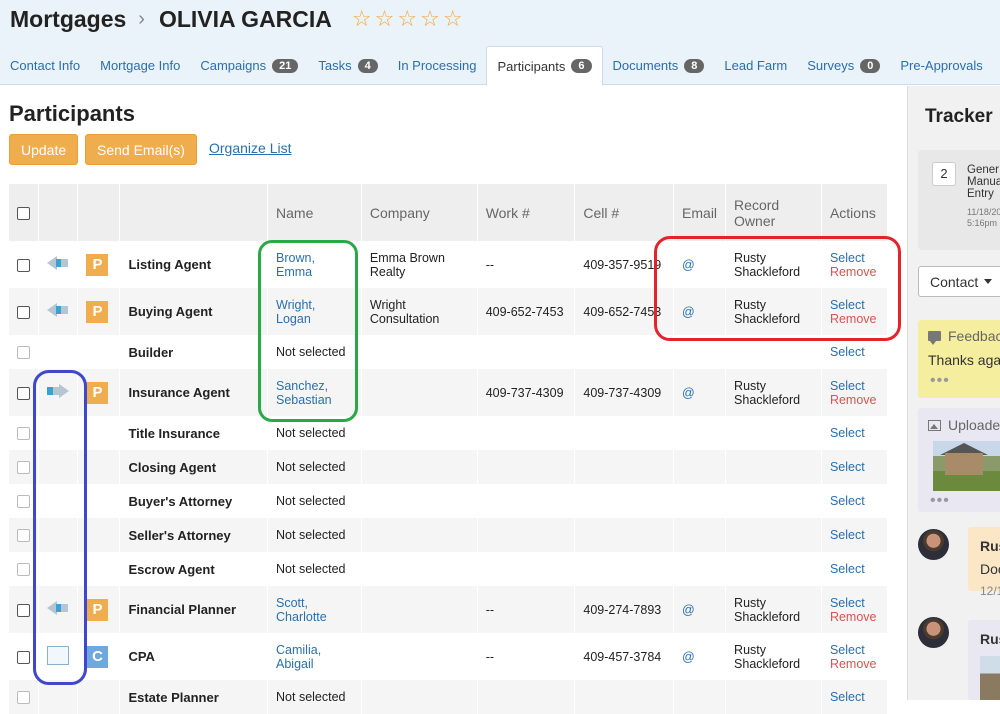 The width and height of the screenshot is (1000, 714). What do you see at coordinates (194, 264) in the screenshot?
I see `role-cell: Listing Agent` at bounding box center [194, 264].